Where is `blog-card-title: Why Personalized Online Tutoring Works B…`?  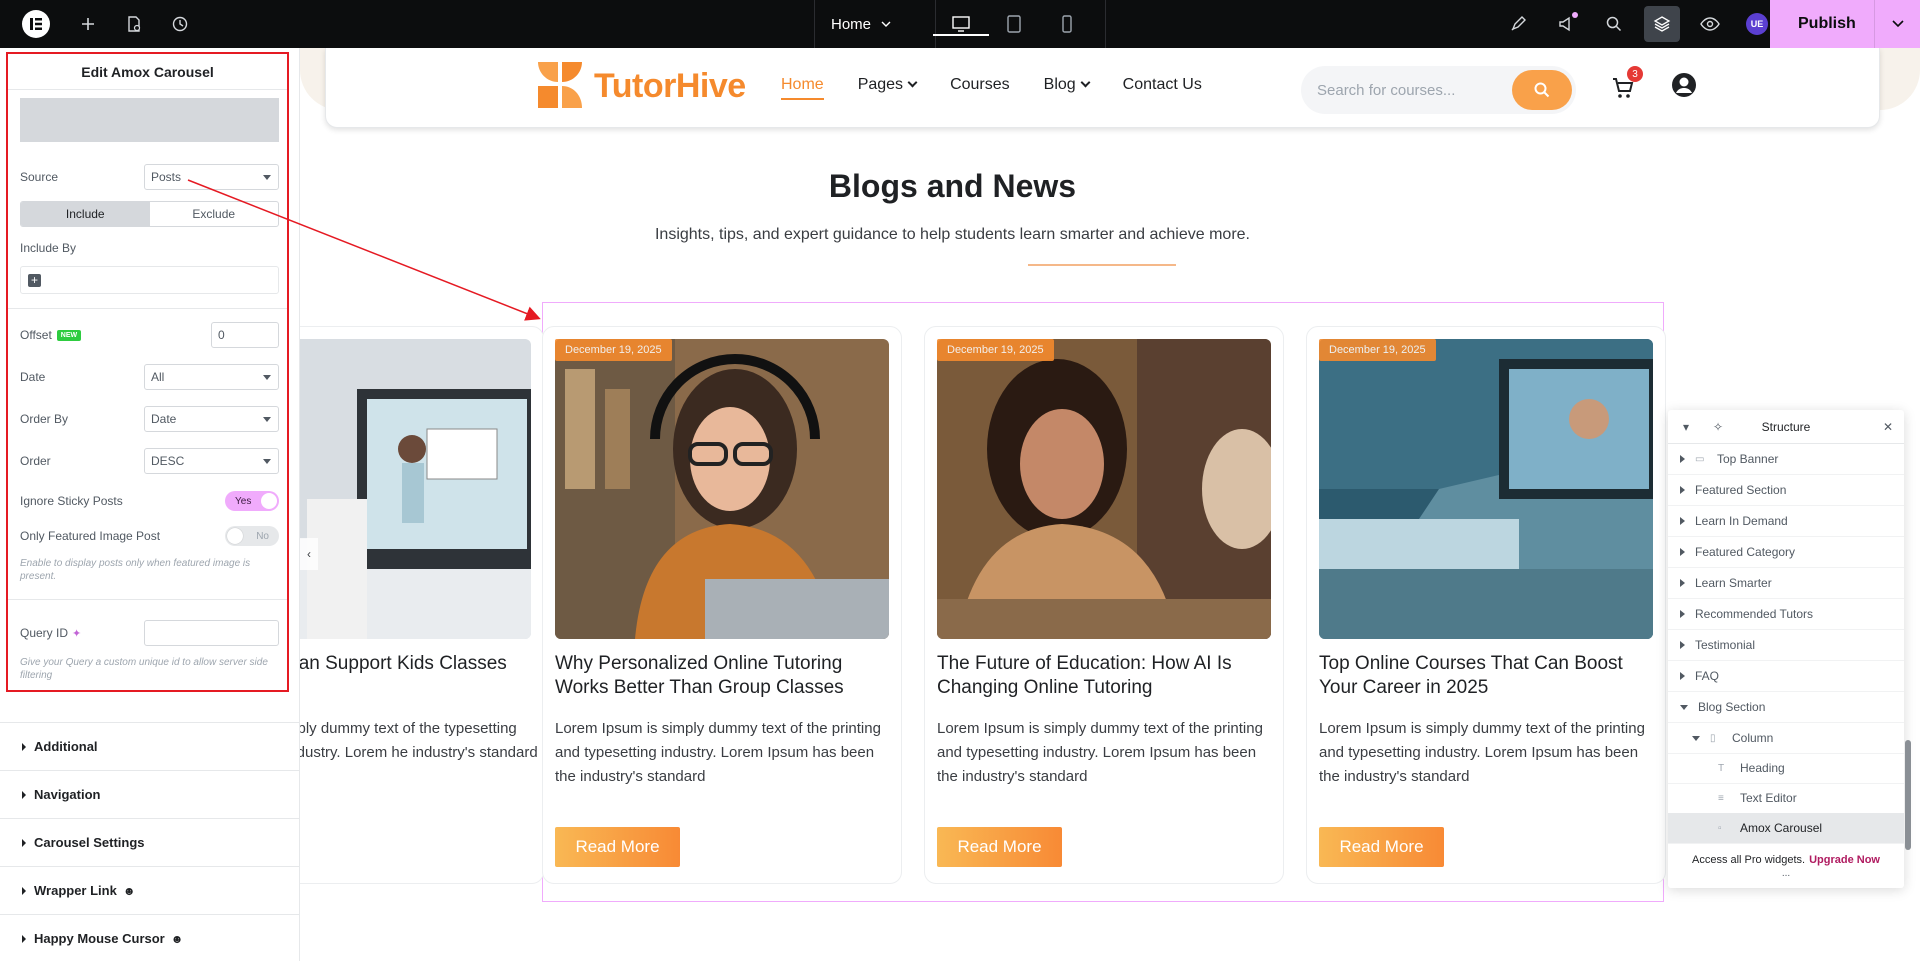 blog-card-title: Why Personalized Online Tutoring Works B… is located at coordinates (722, 676).